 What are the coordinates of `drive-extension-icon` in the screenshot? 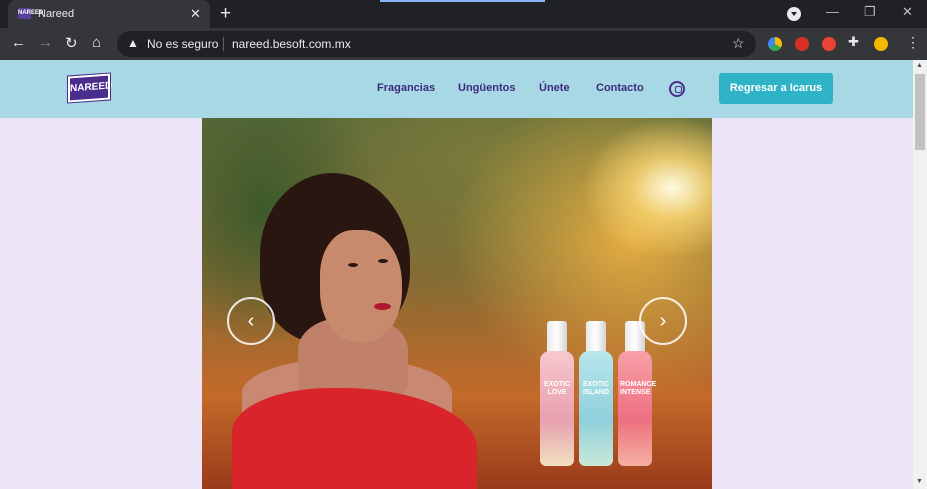 It's located at (775, 44).